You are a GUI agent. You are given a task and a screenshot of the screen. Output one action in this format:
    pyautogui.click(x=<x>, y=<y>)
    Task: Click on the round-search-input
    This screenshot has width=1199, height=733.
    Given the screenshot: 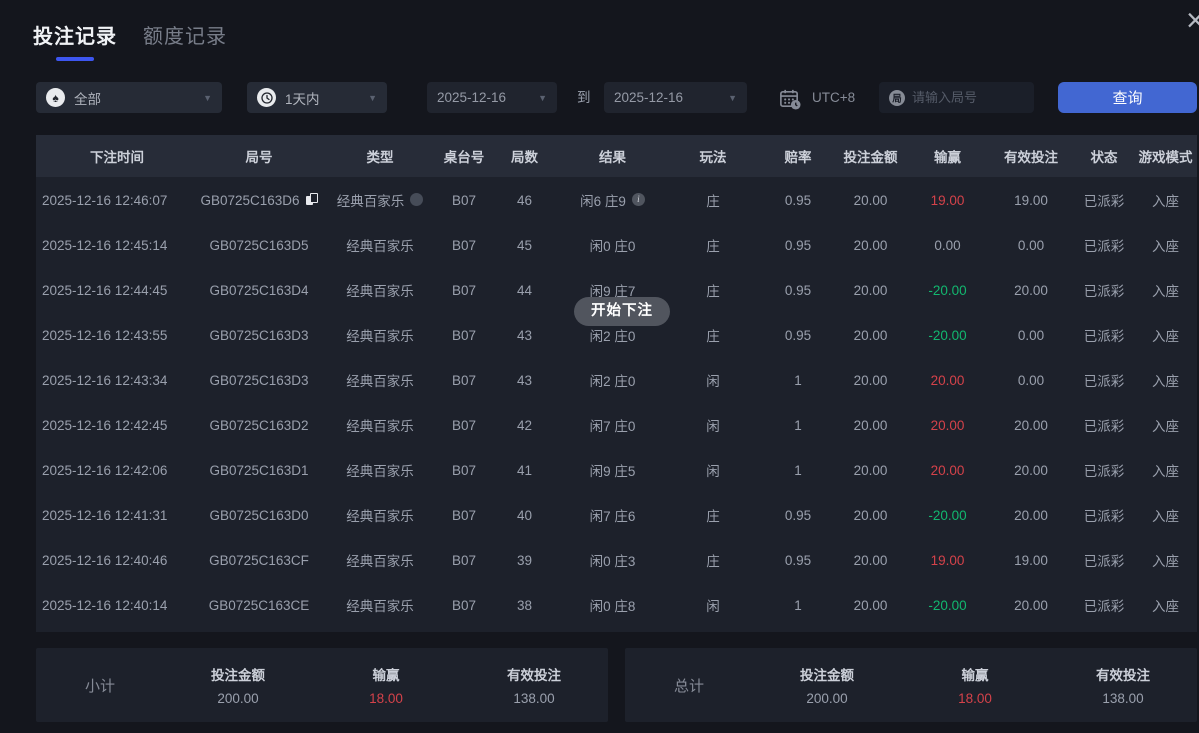 What is the action you would take?
    pyautogui.click(x=968, y=97)
    